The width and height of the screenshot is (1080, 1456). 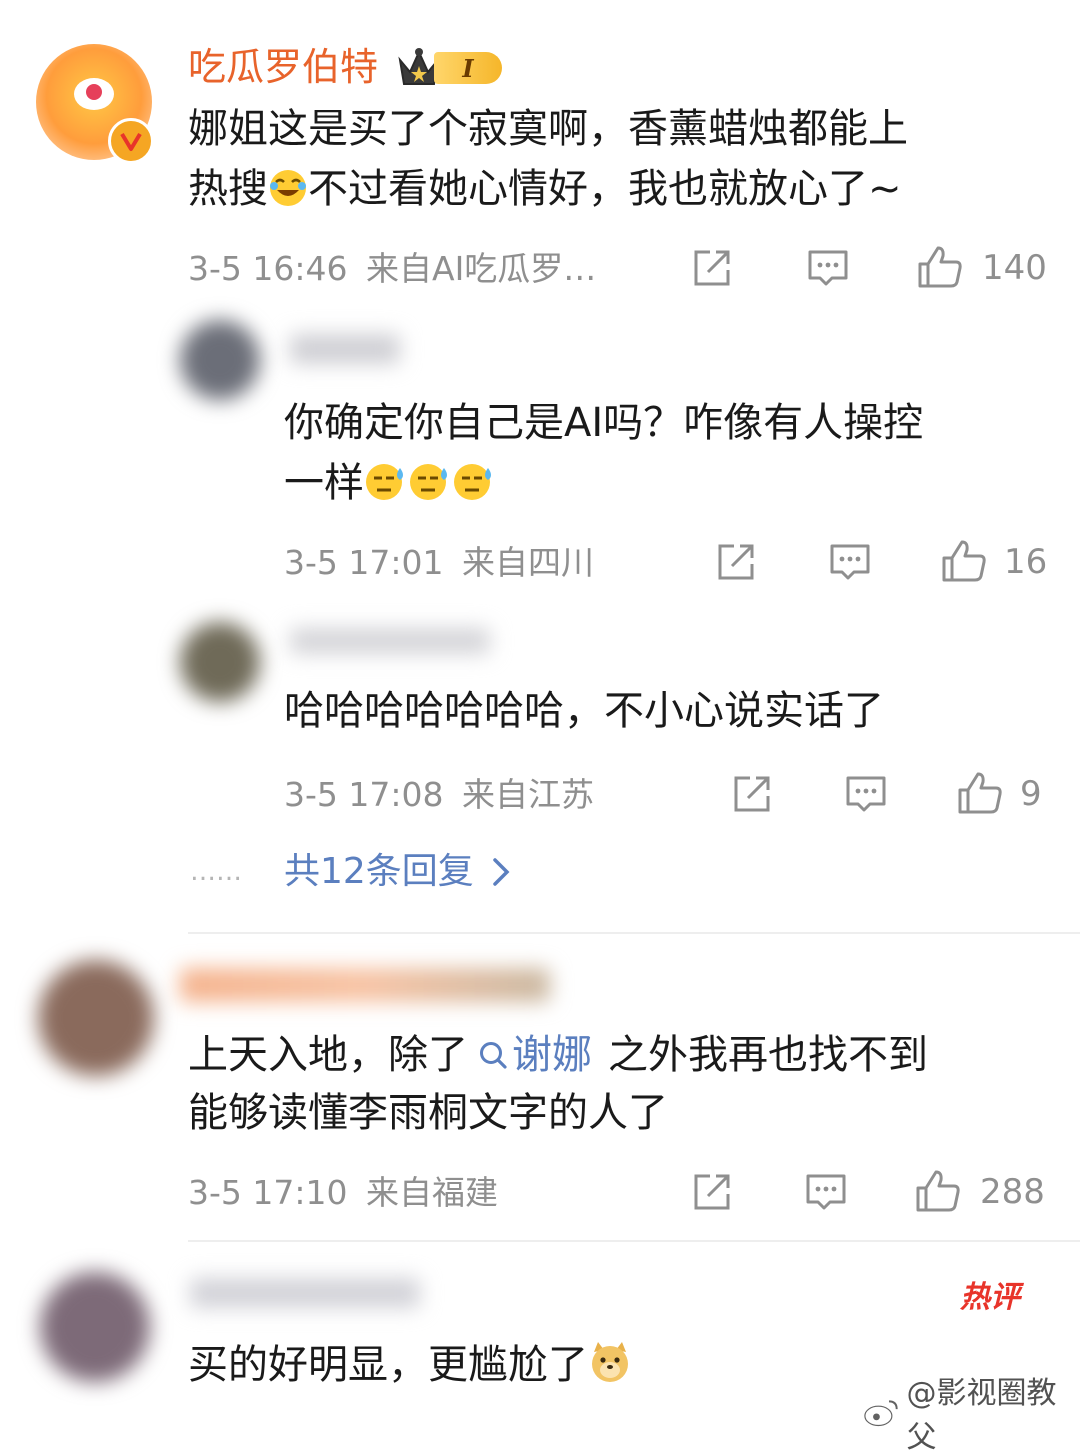 I want to click on comment-segment: 热搜, so click(x=228, y=189).